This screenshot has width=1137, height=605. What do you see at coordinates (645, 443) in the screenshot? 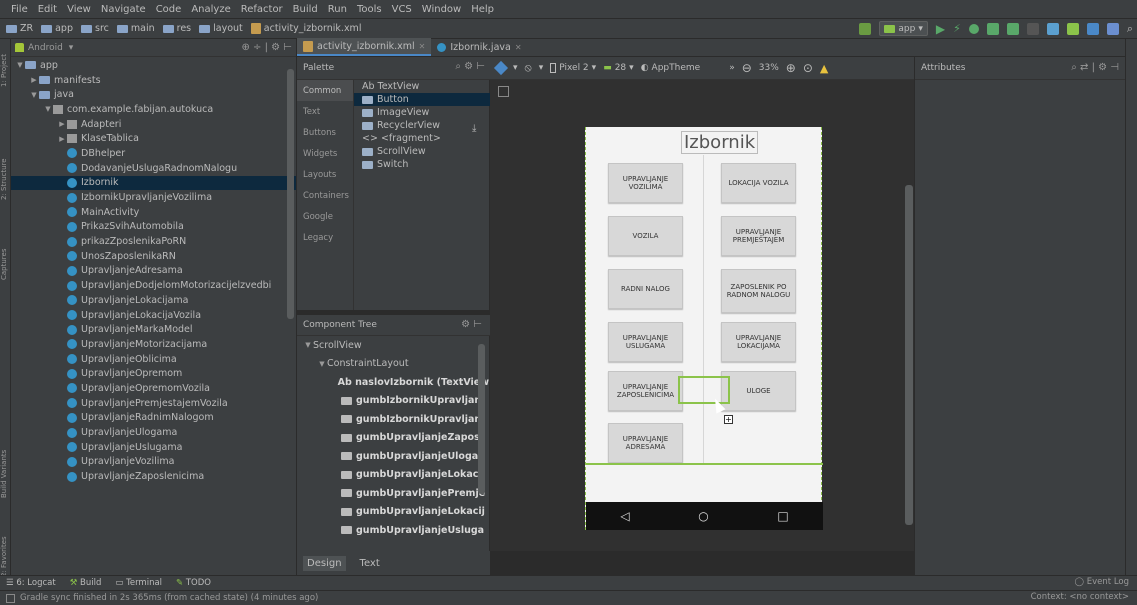
I see `upravljanje-adresama-button: UPRAVLJANJE ADRESAMA` at bounding box center [645, 443].